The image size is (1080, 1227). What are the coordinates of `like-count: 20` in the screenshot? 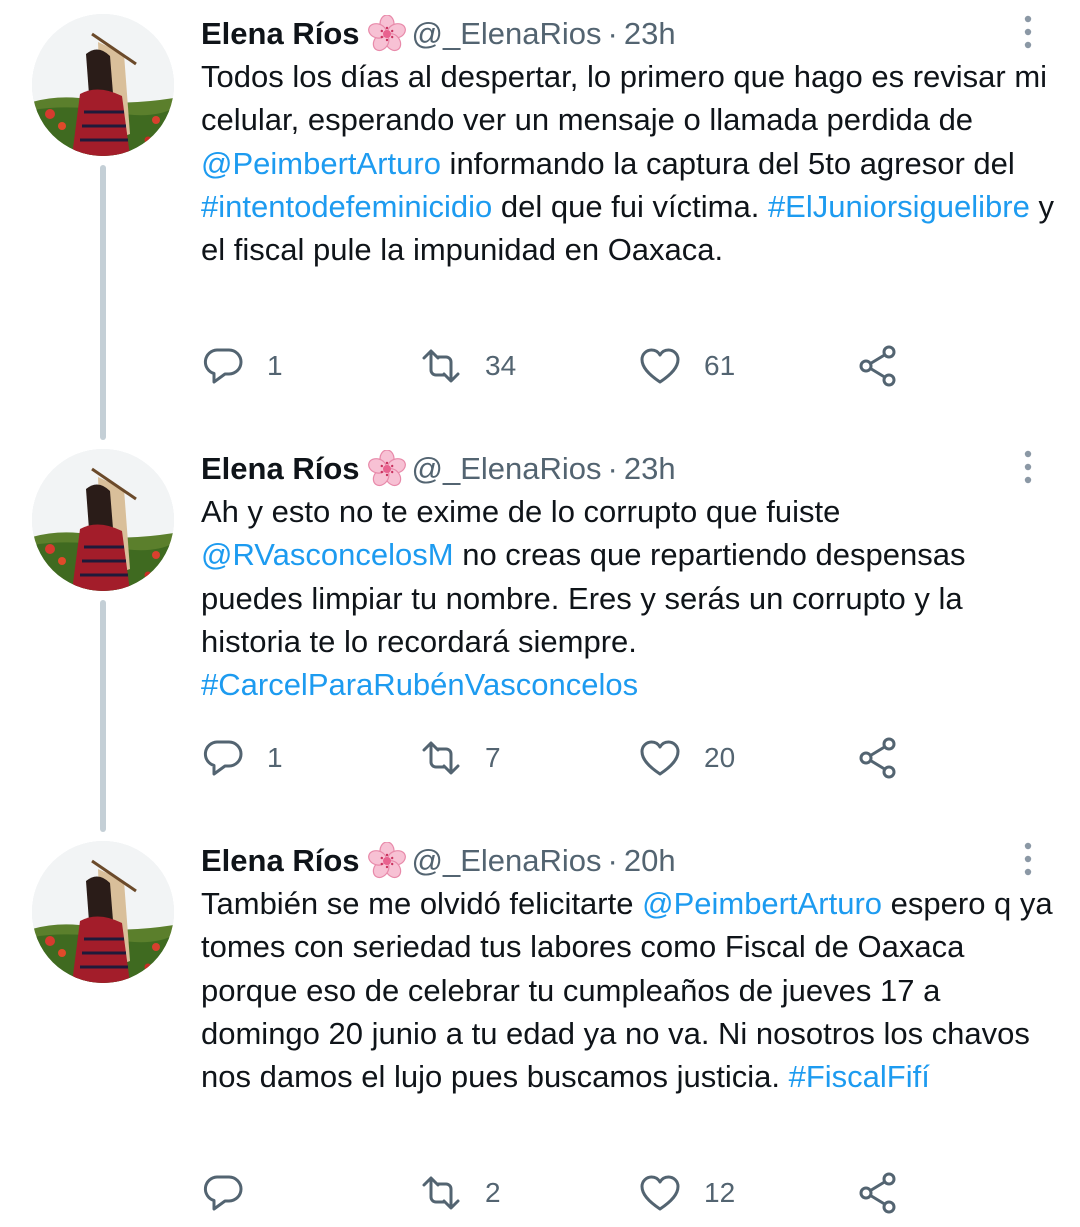 It's located at (720, 757).